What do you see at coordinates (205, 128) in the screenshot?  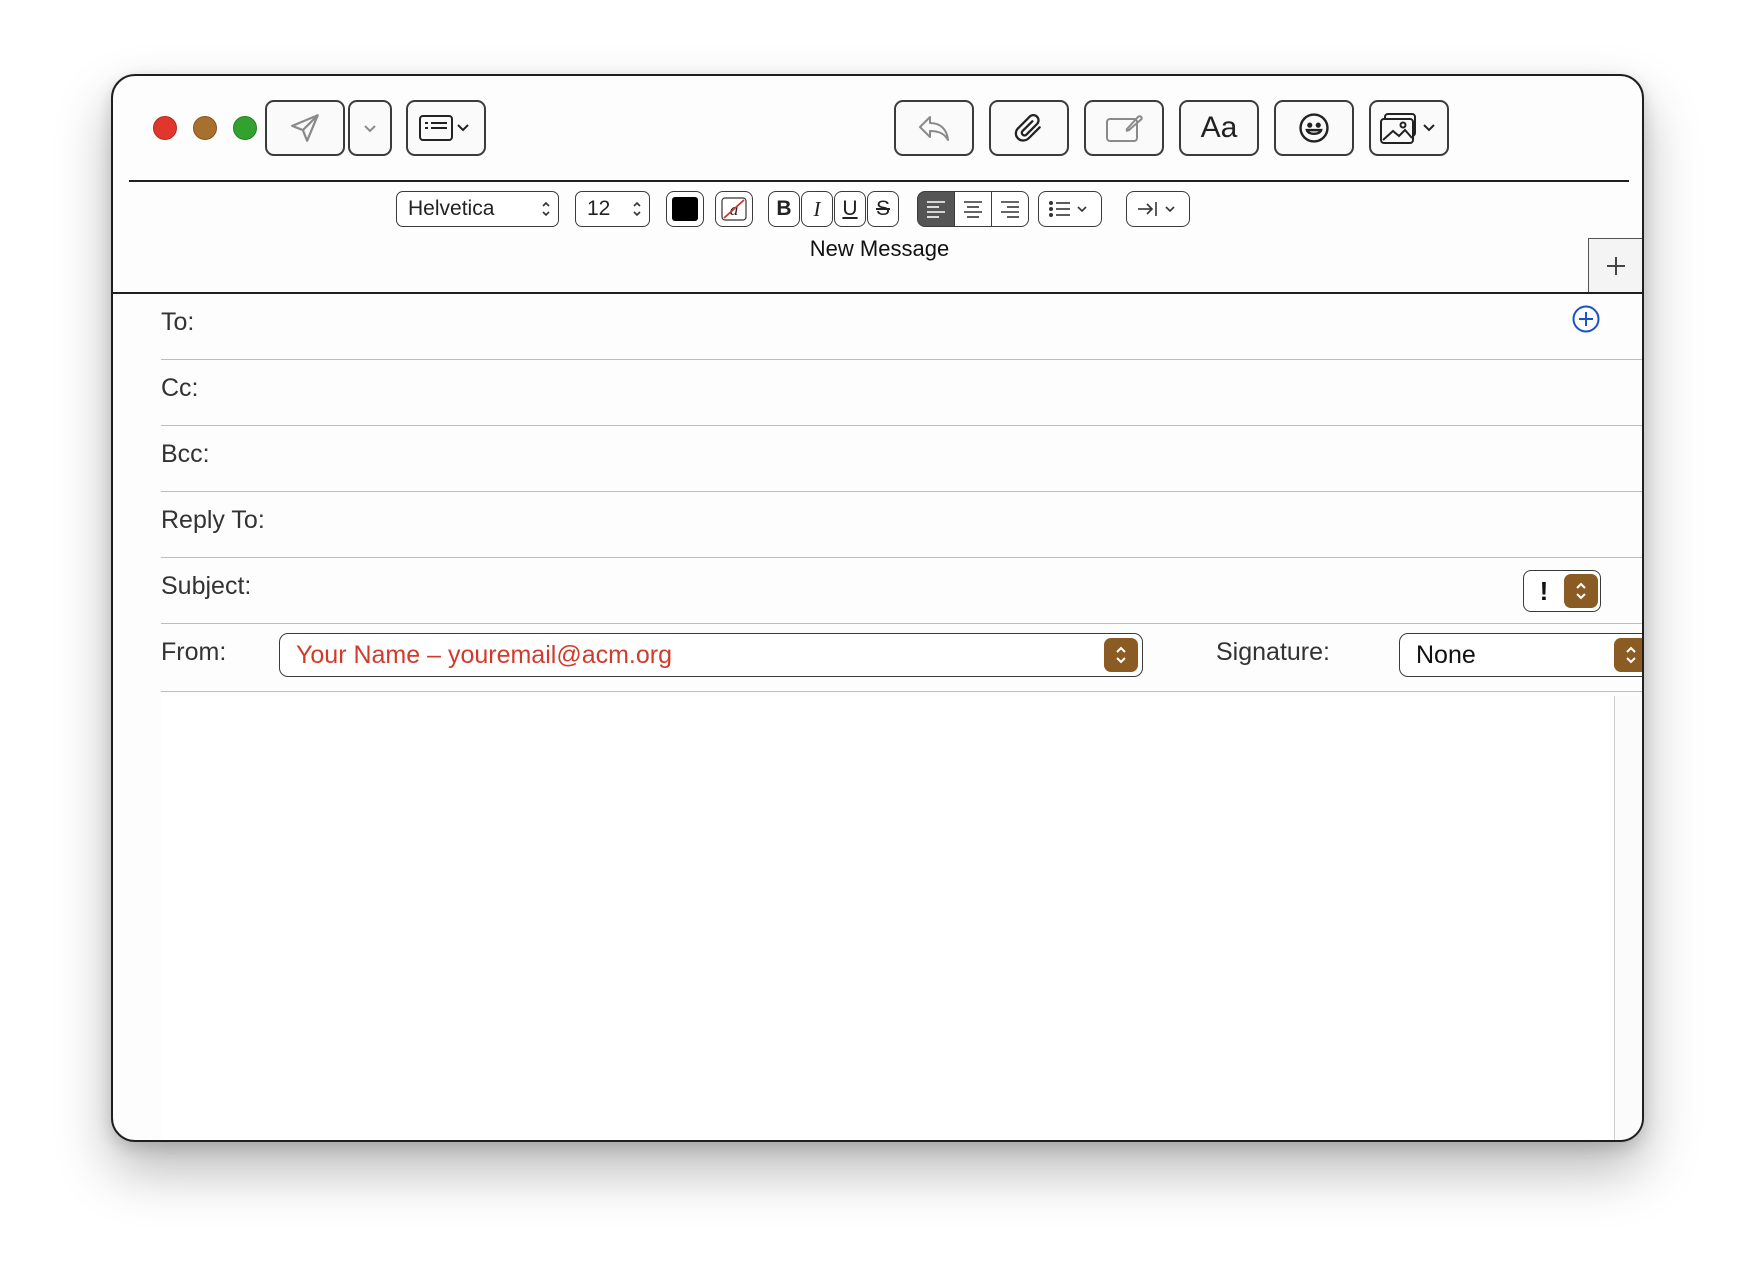 I see `minimize-window-button` at bounding box center [205, 128].